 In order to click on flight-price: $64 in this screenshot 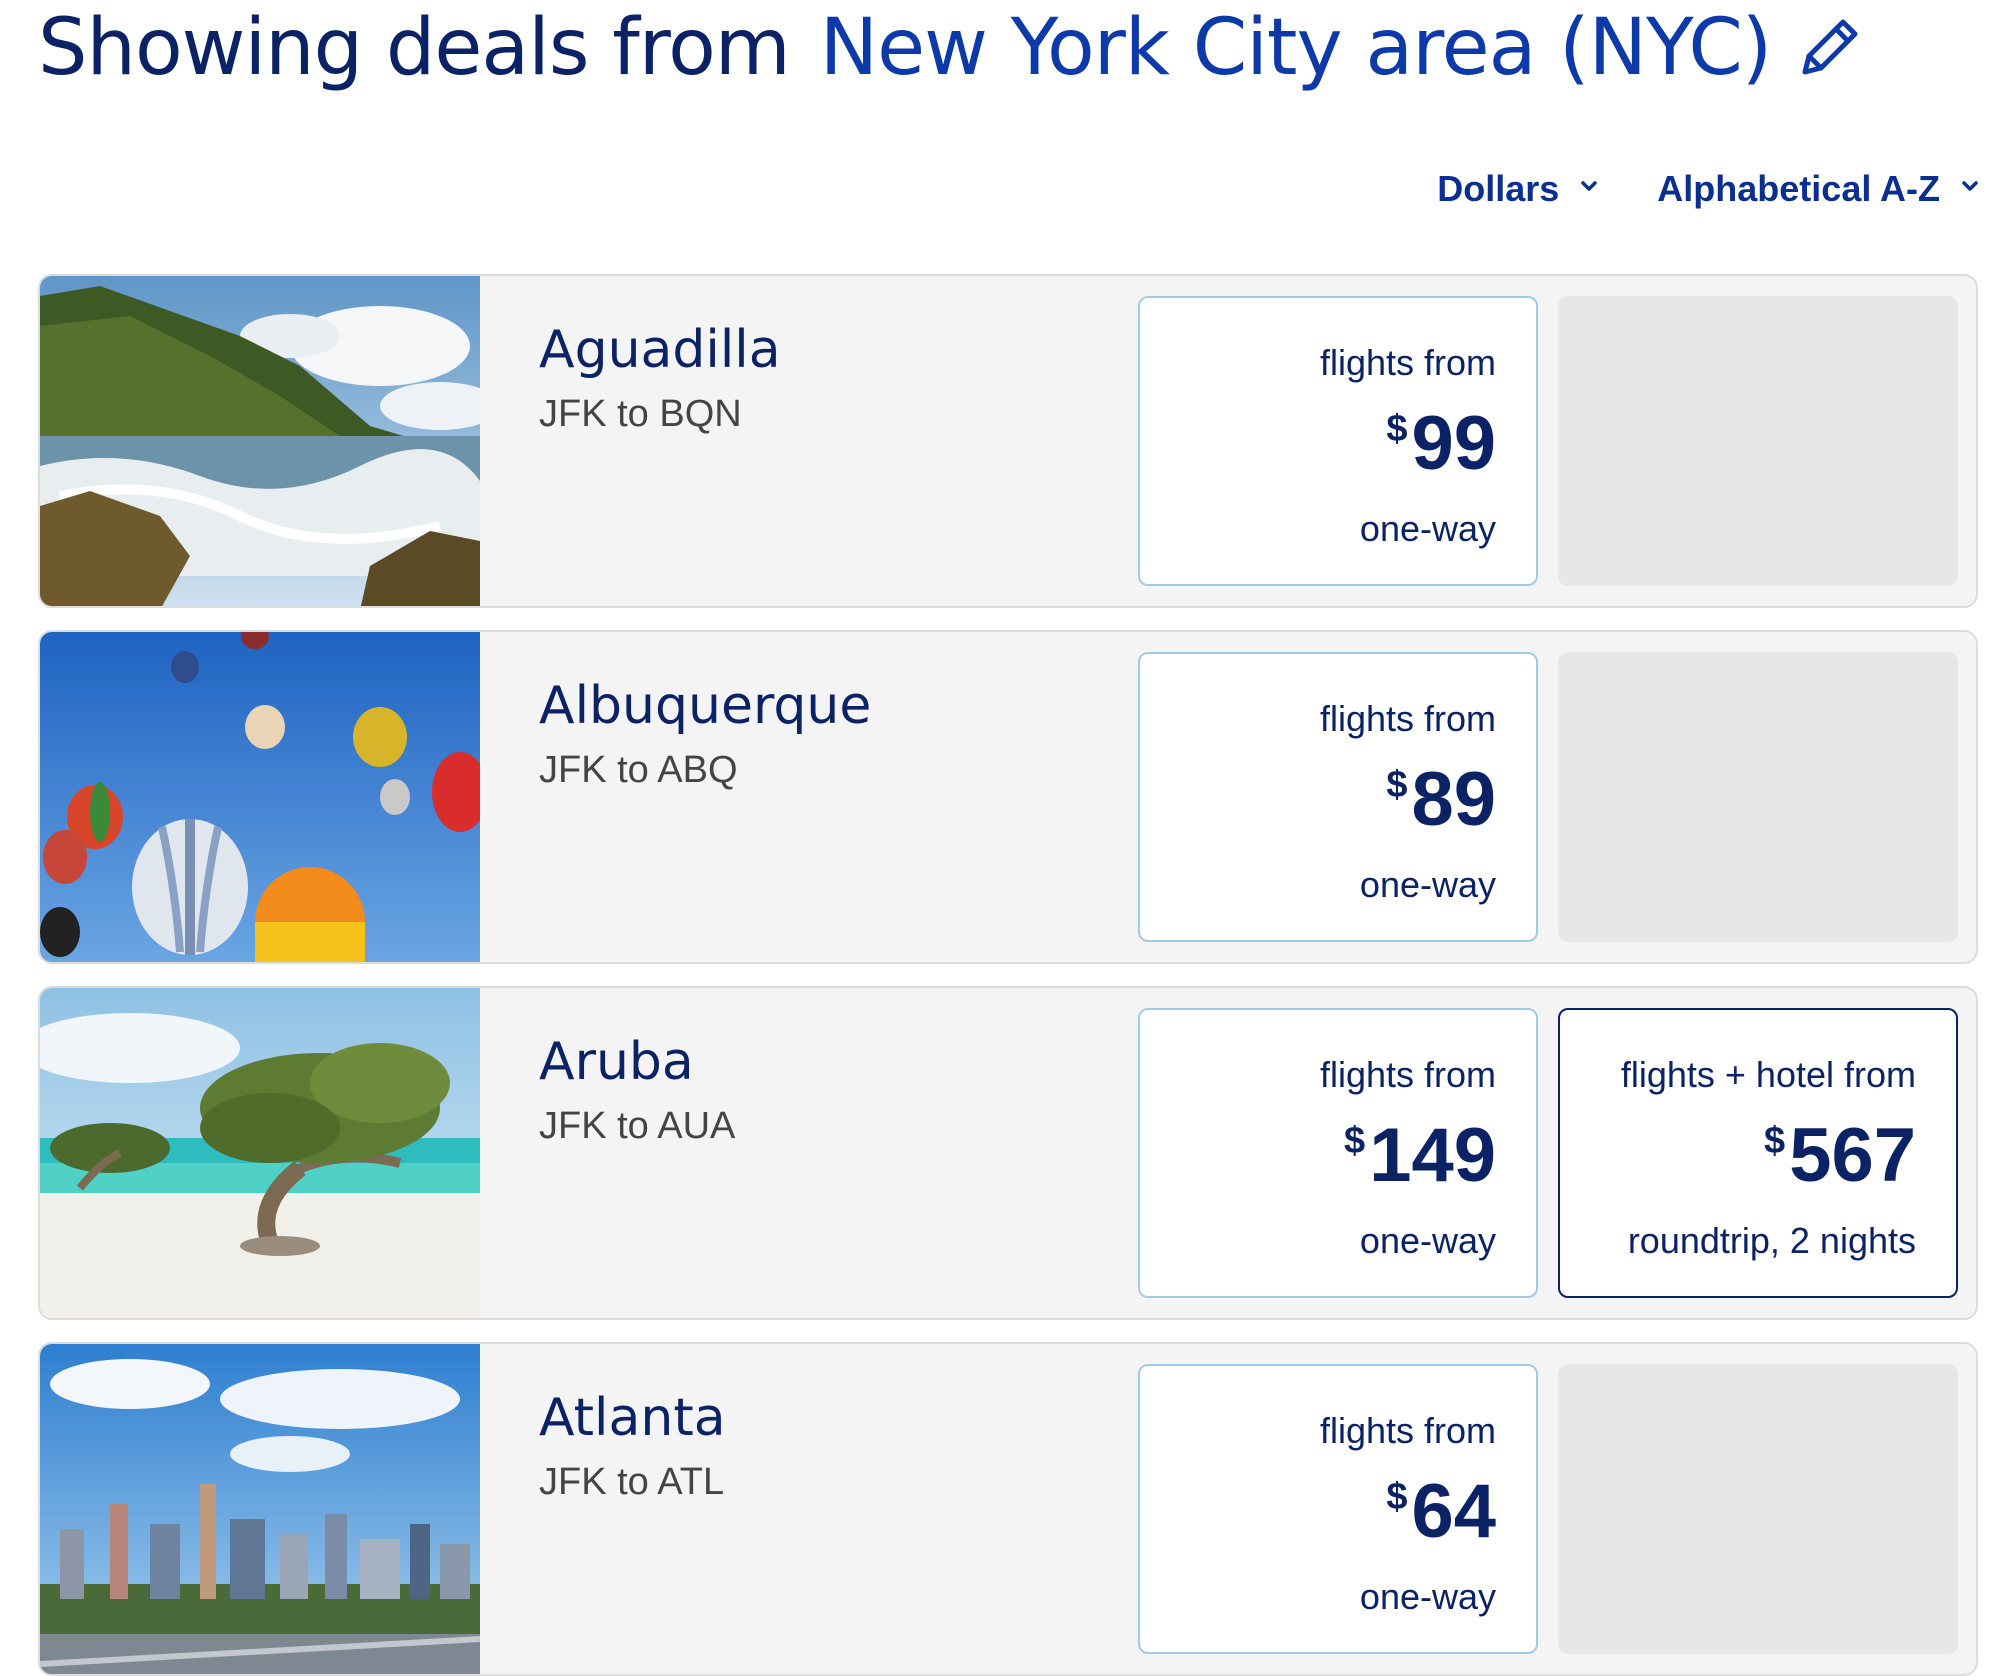, I will do `click(1441, 1511)`.